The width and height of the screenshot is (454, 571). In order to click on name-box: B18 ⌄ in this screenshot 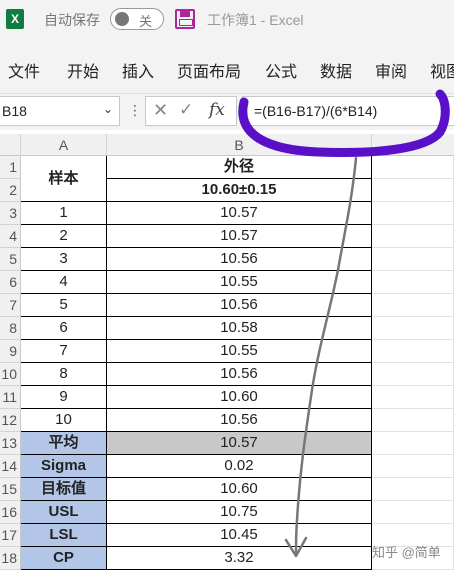, I will do `click(60, 111)`.